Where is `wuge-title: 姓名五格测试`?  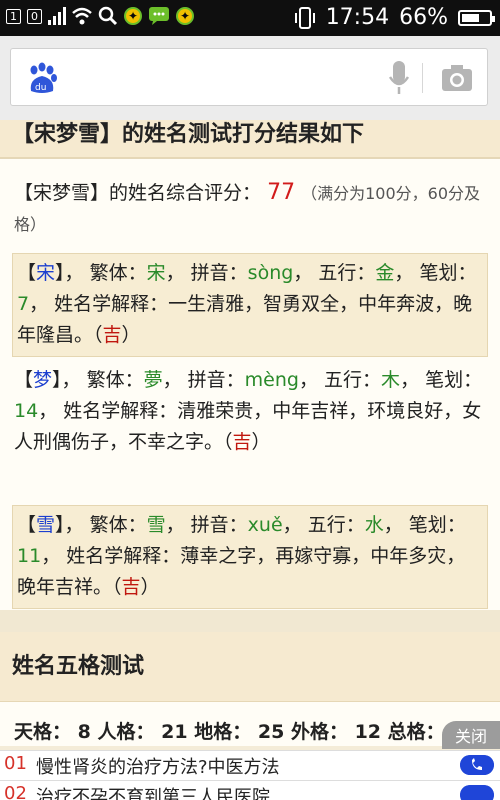
wuge-title: 姓名五格测试 is located at coordinates (250, 667).